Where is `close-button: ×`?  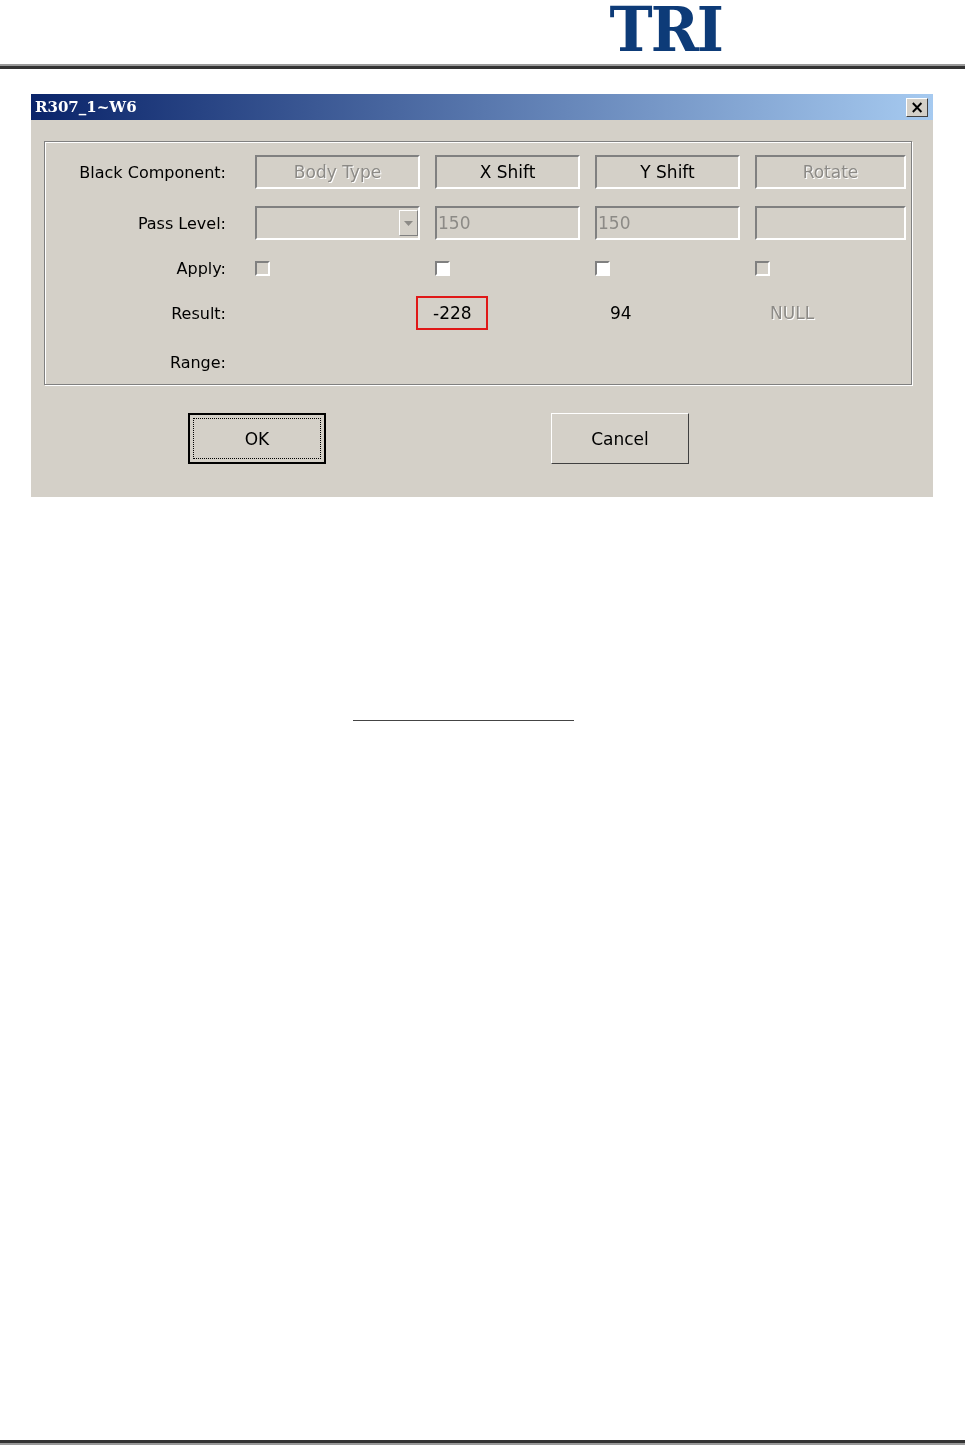 close-button: × is located at coordinates (917, 107).